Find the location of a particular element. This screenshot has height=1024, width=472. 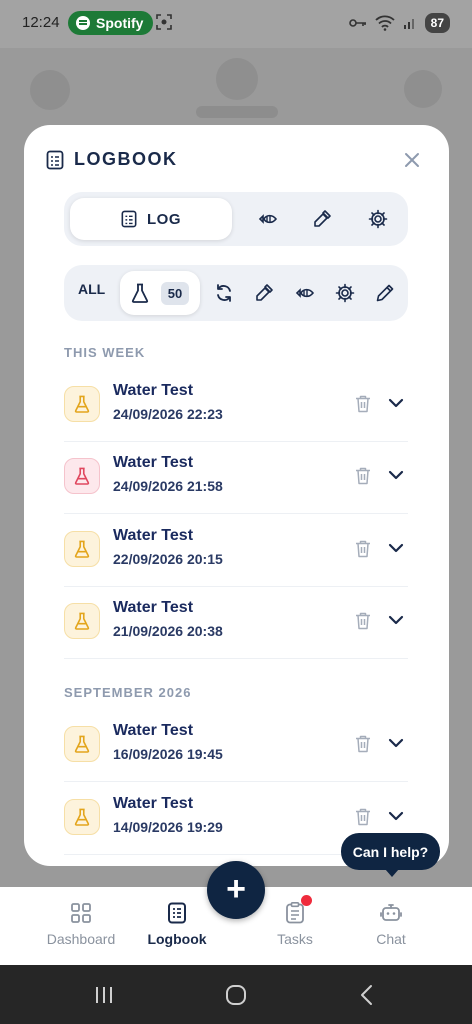

grid-icon is located at coordinates (81, 913).